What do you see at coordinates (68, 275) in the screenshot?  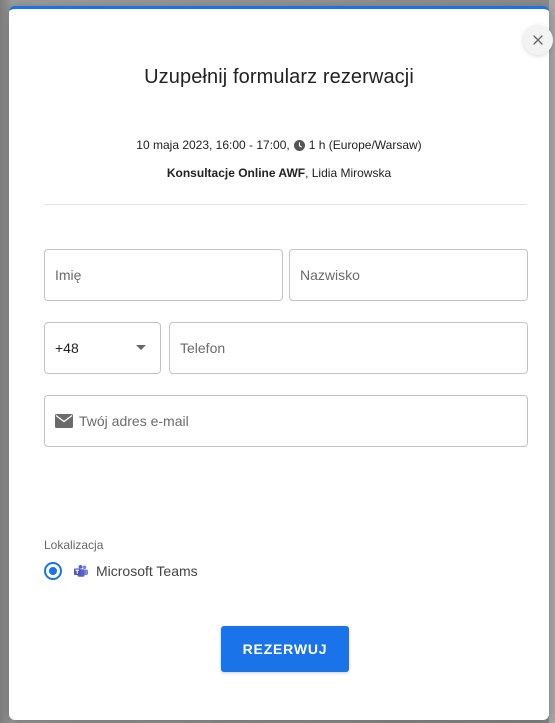 I see `first-name-placeholder: Imię` at bounding box center [68, 275].